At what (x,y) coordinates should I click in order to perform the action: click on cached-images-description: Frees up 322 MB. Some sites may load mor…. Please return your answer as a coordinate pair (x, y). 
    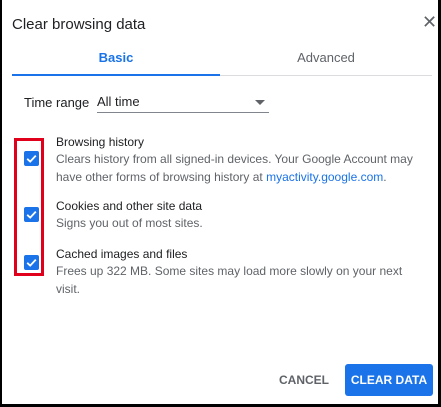
    Looking at the image, I should click on (229, 280).